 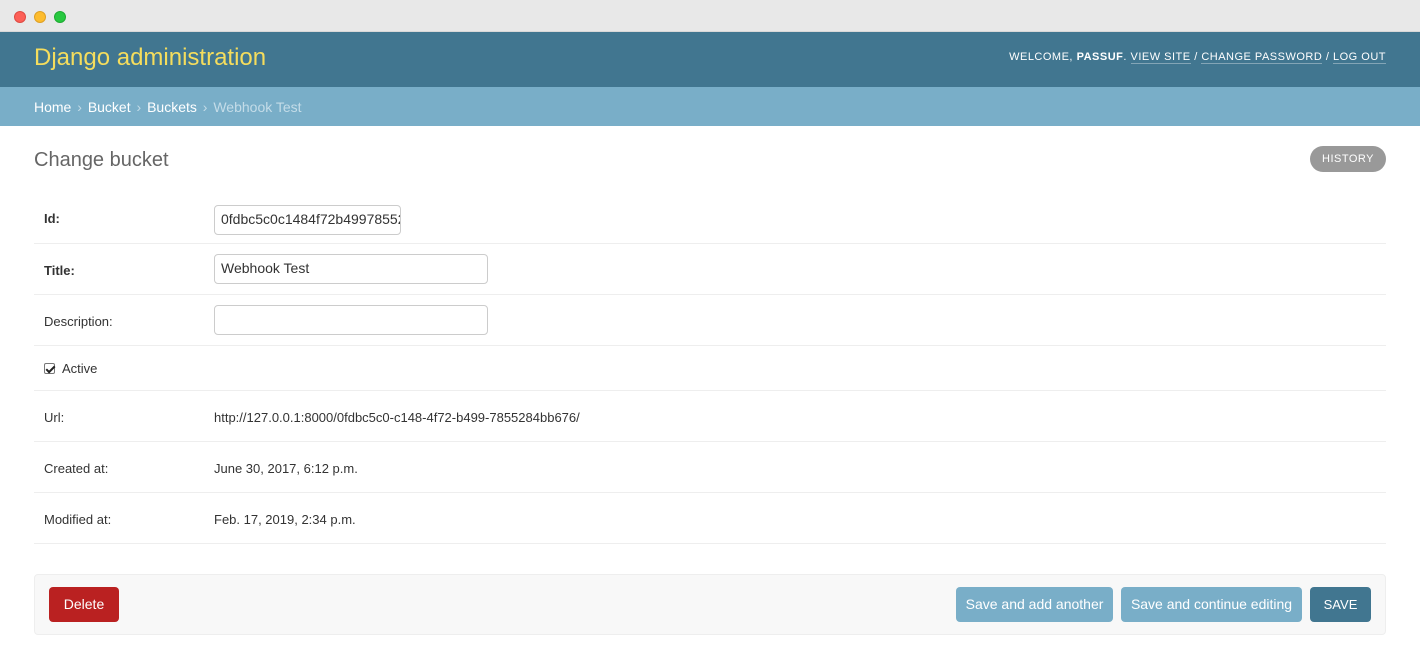 I want to click on title-label: Title:, so click(x=59, y=270).